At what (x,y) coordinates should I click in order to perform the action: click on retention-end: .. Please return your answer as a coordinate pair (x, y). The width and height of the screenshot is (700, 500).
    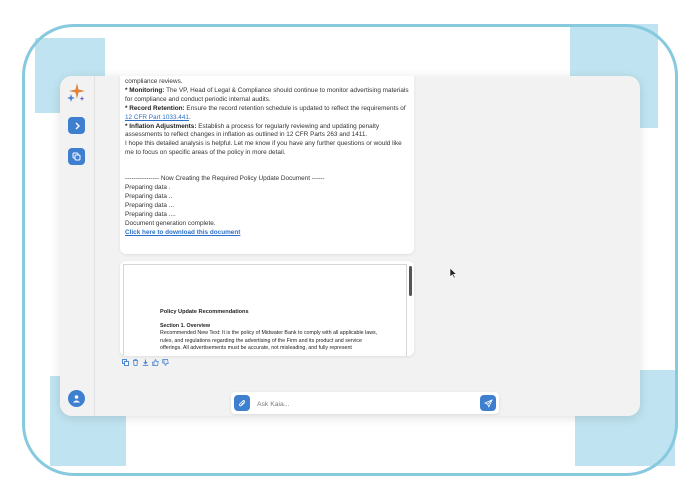
    Looking at the image, I should click on (189, 117).